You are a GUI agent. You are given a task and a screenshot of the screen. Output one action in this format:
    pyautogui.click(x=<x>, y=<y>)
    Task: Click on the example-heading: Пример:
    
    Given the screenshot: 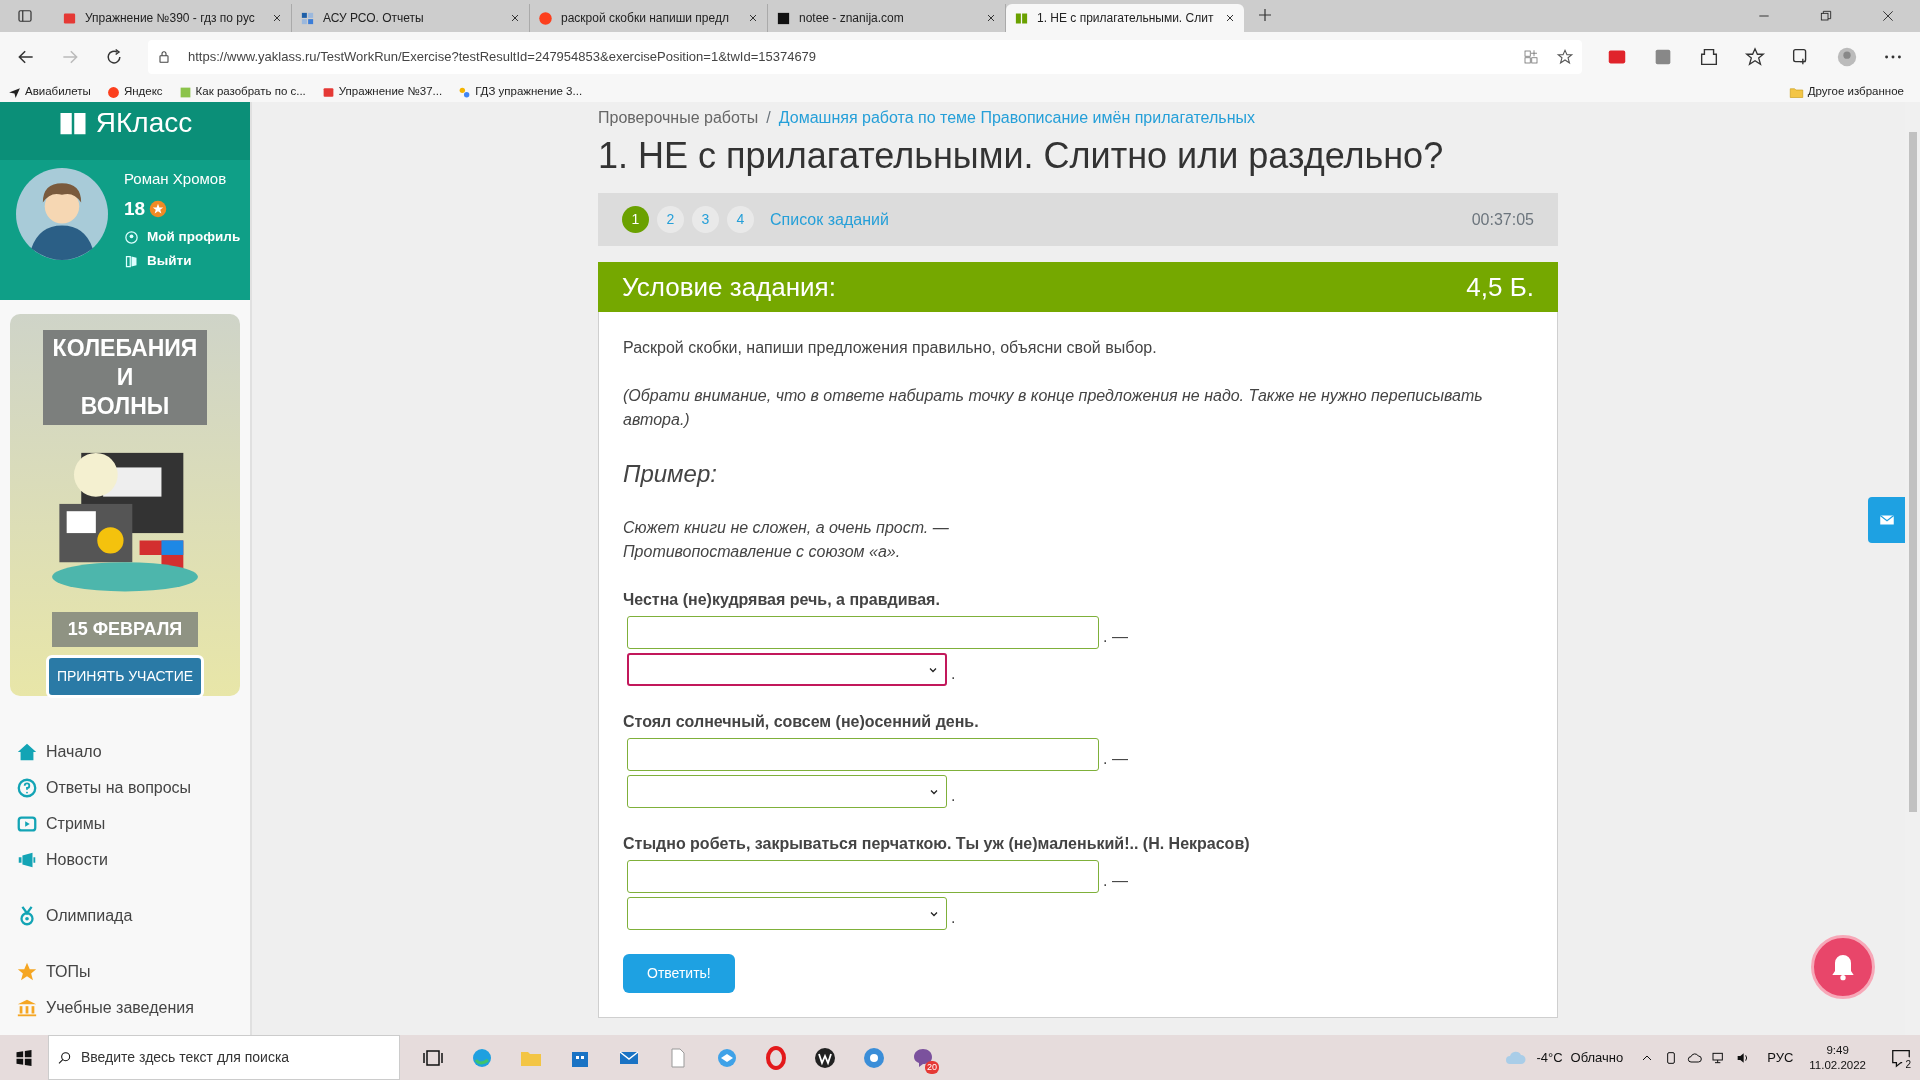 What is the action you would take?
    pyautogui.click(x=670, y=474)
    